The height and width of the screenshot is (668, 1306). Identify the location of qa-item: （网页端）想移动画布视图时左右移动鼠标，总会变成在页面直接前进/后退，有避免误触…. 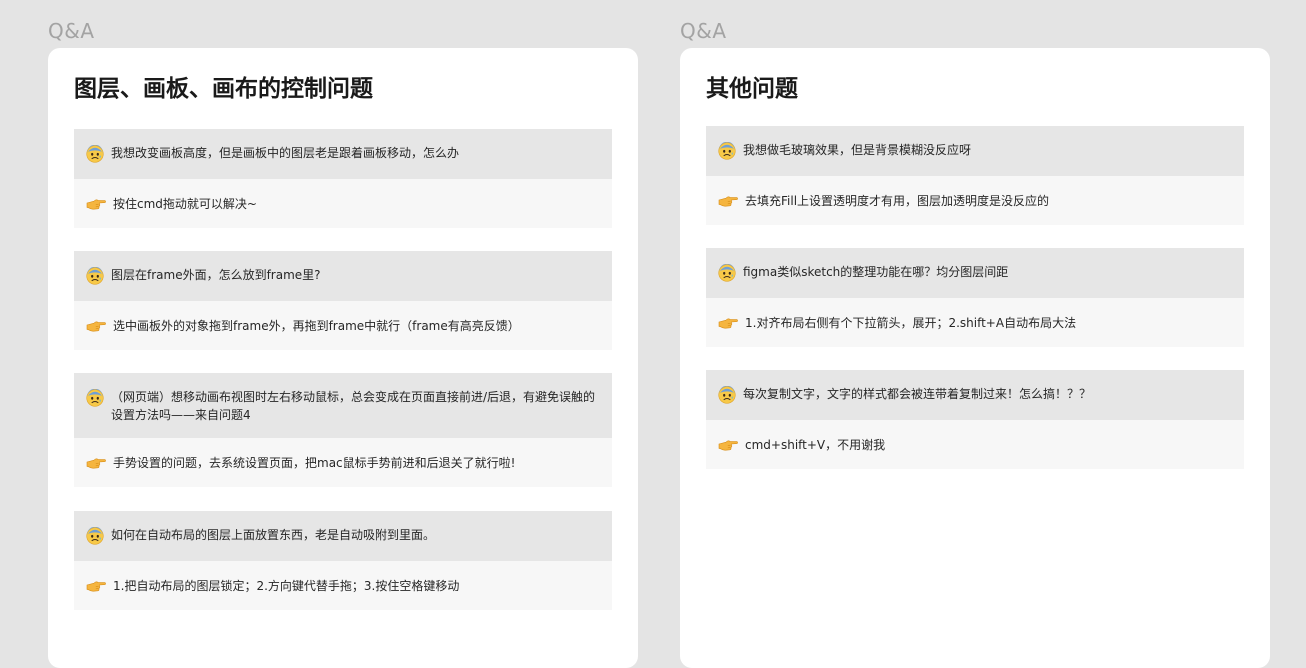
(343, 430).